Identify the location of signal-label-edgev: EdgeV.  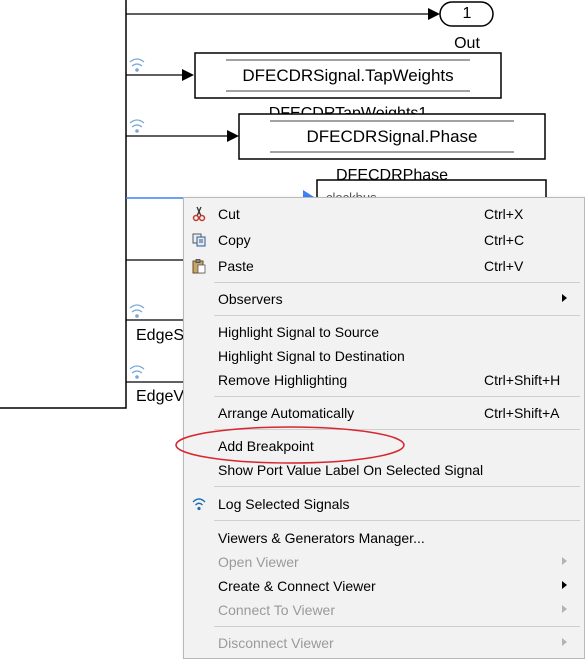
(160, 396).